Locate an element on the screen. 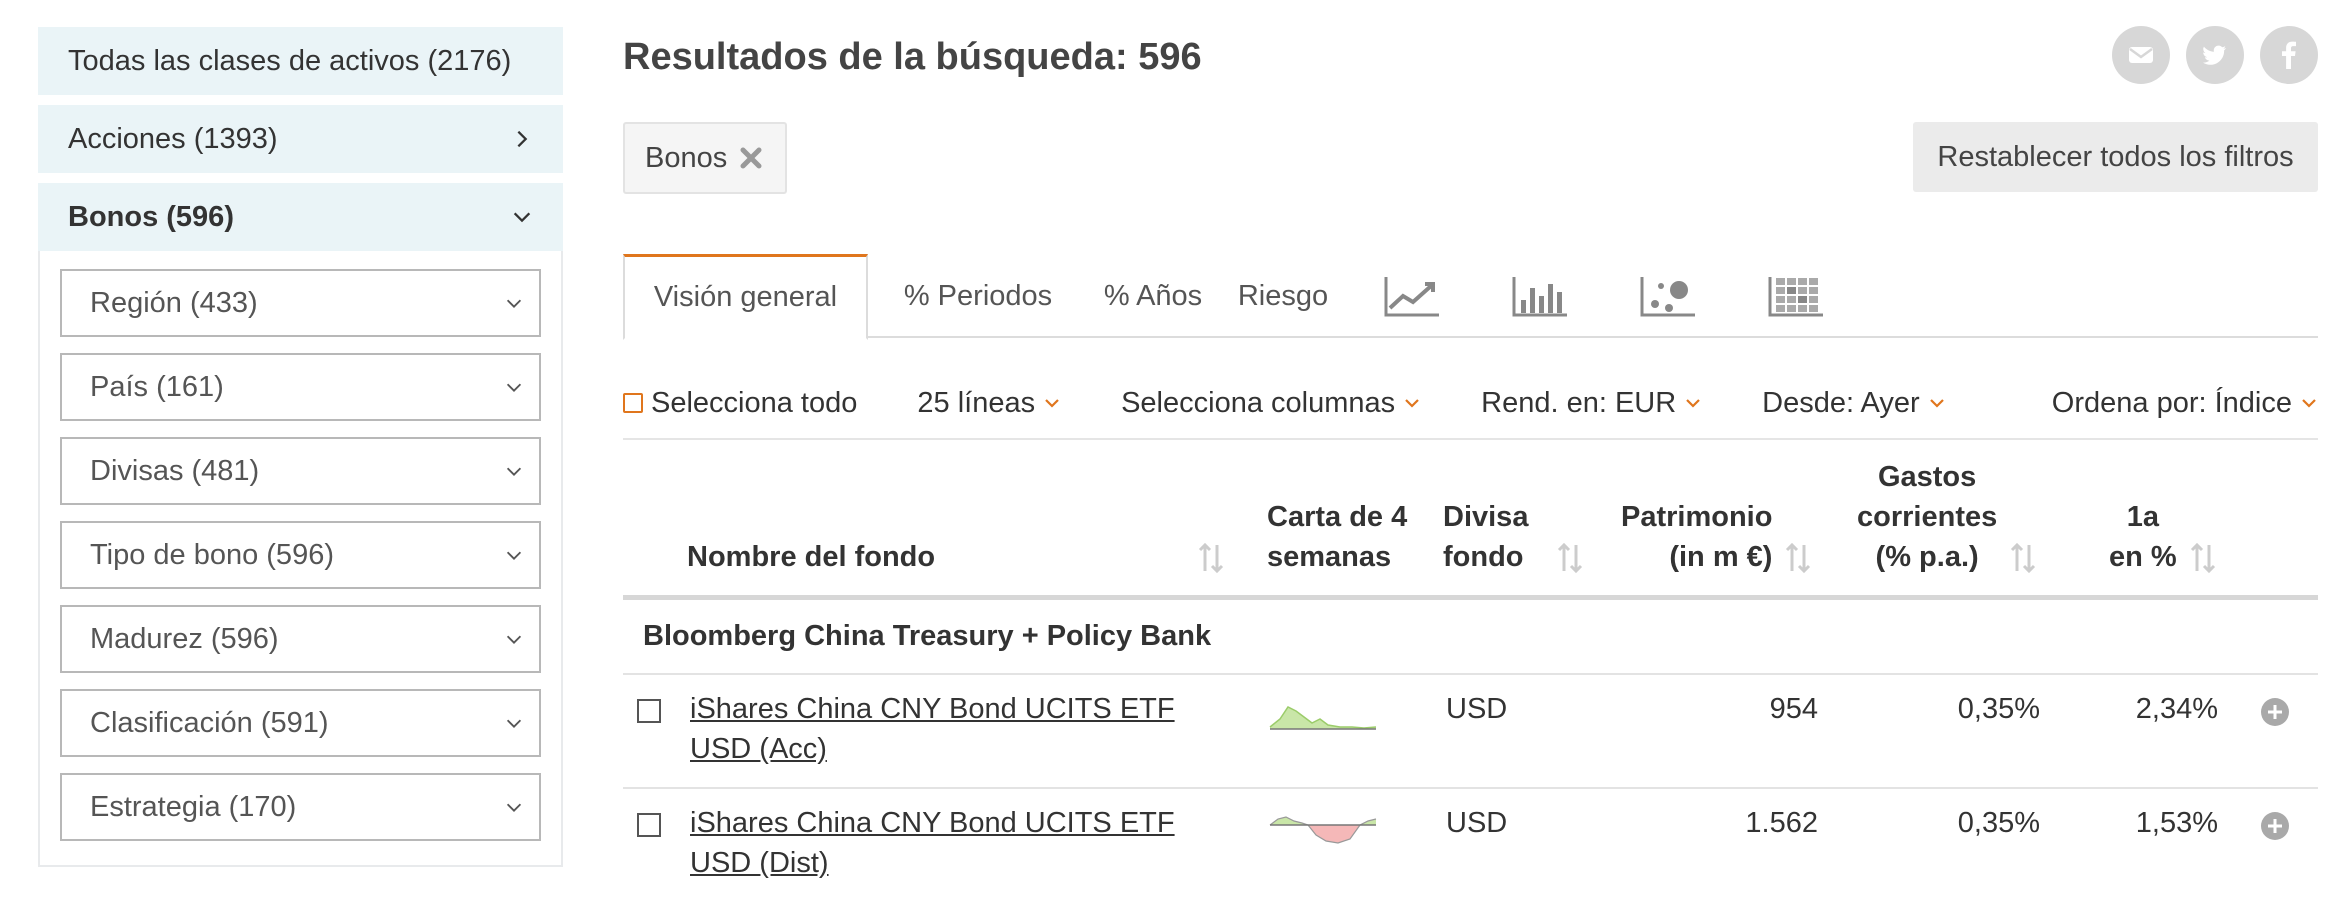 The image size is (2350, 900). filter-region-select: Región (433) is located at coordinates (300, 303).